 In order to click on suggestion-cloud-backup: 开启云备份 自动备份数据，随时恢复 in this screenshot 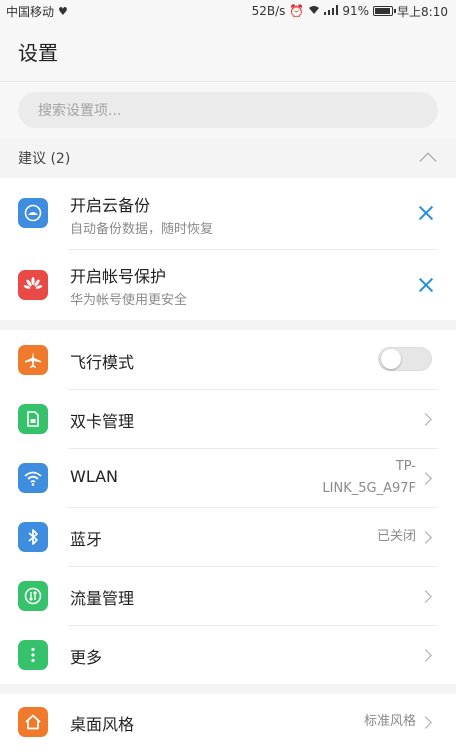, I will do `click(228, 213)`.